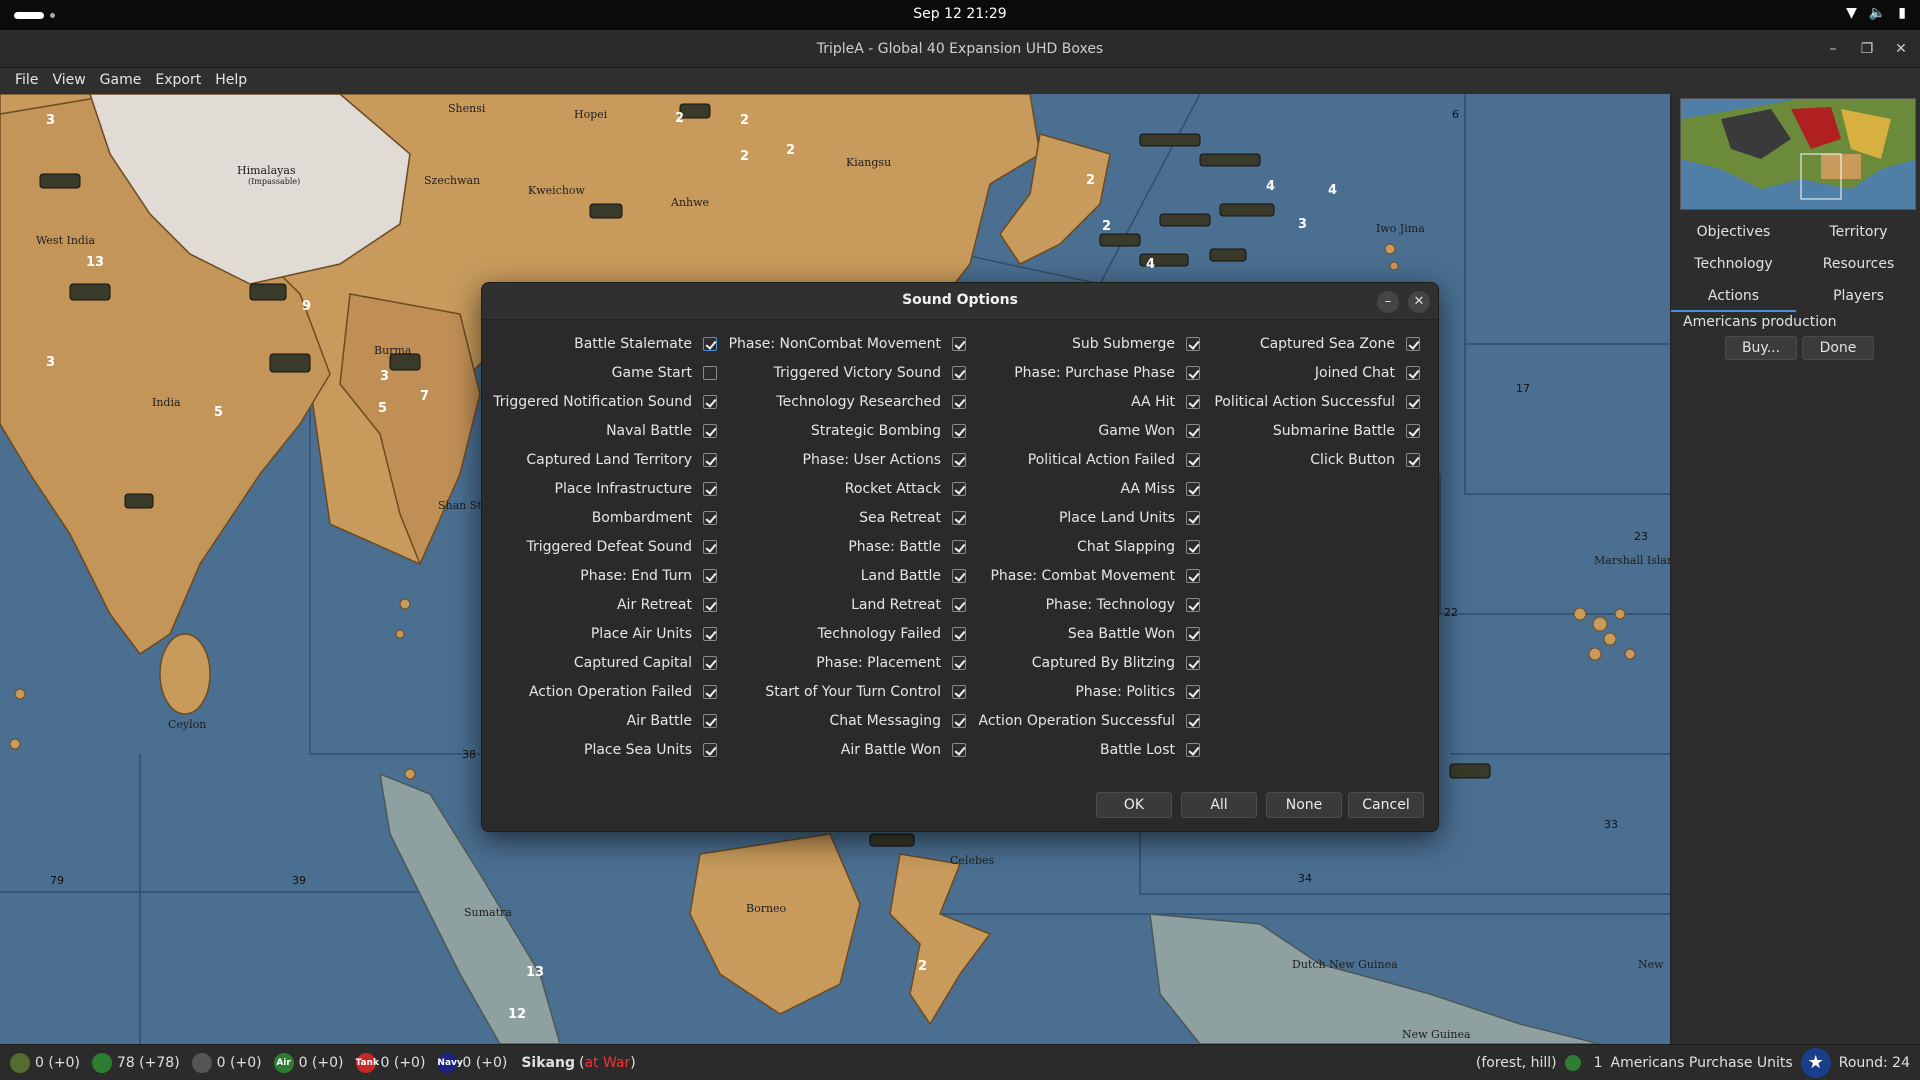 The width and height of the screenshot is (1920, 1080). What do you see at coordinates (871, 402) in the screenshot?
I see `sound-option: Technology Researched` at bounding box center [871, 402].